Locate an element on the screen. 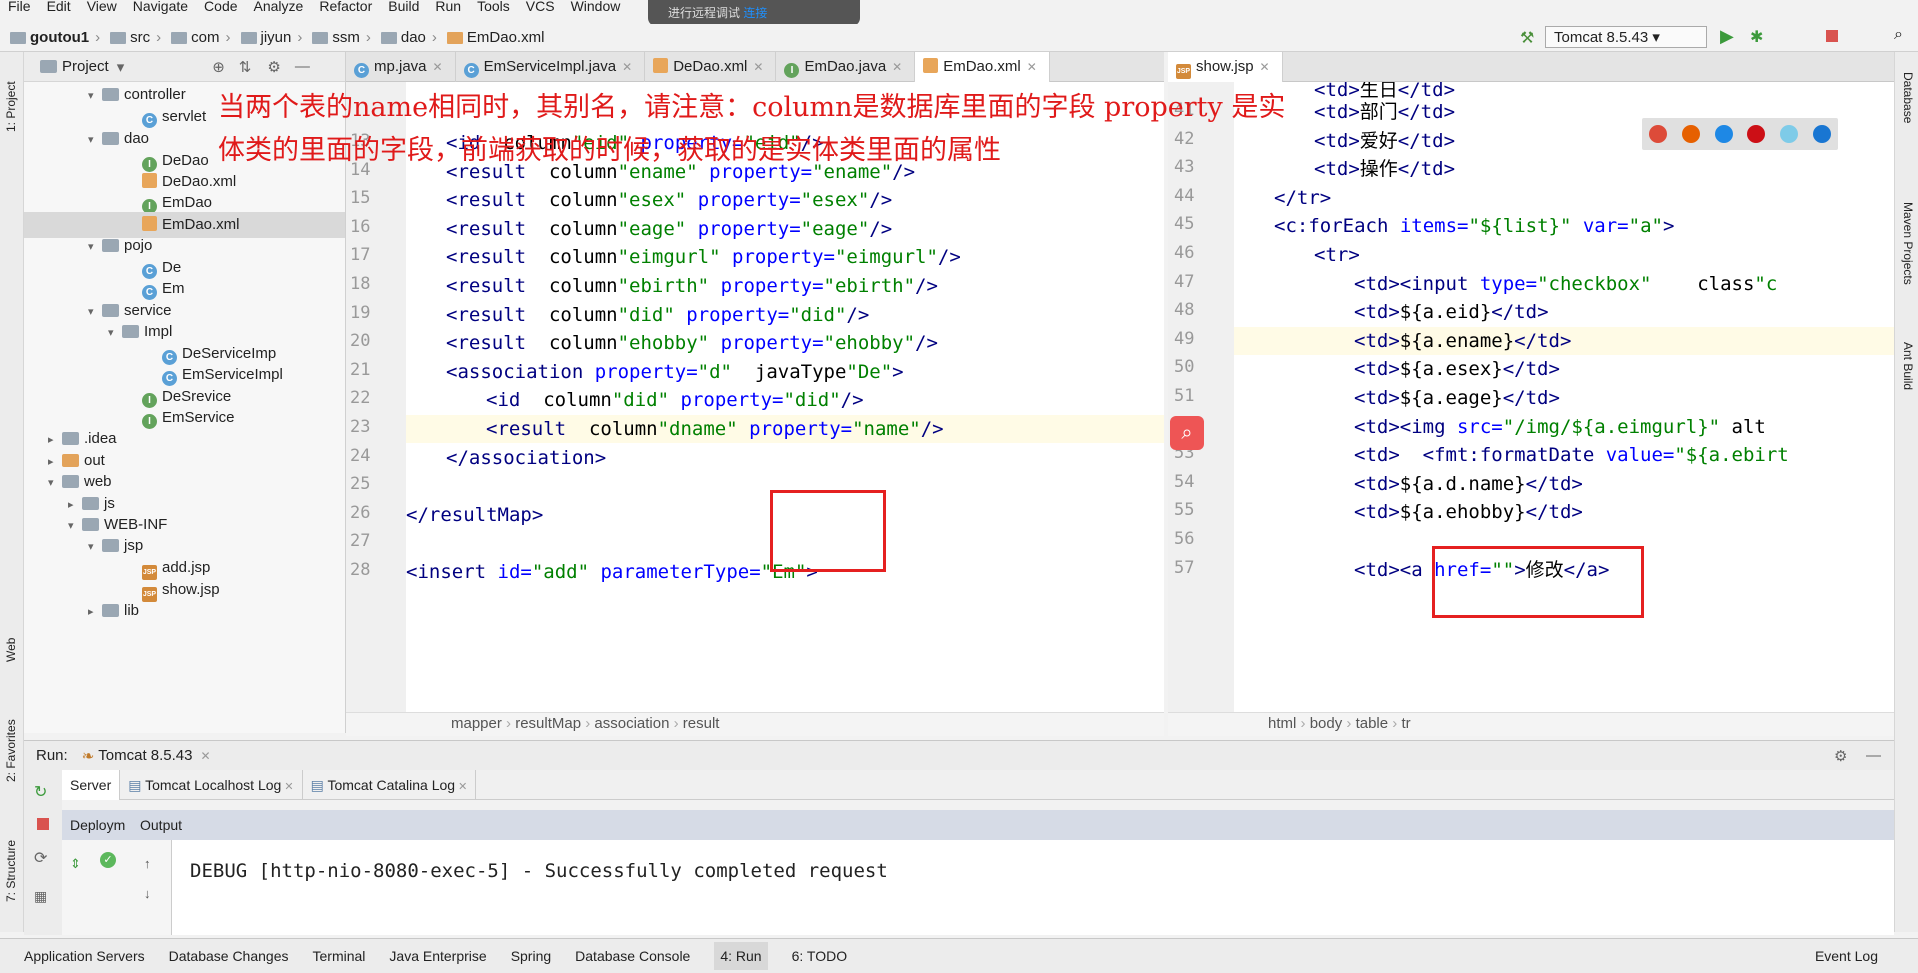 Image resolution: width=1918 pixels, height=973 pixels. target-icon: ⊕ is located at coordinates (218, 67).